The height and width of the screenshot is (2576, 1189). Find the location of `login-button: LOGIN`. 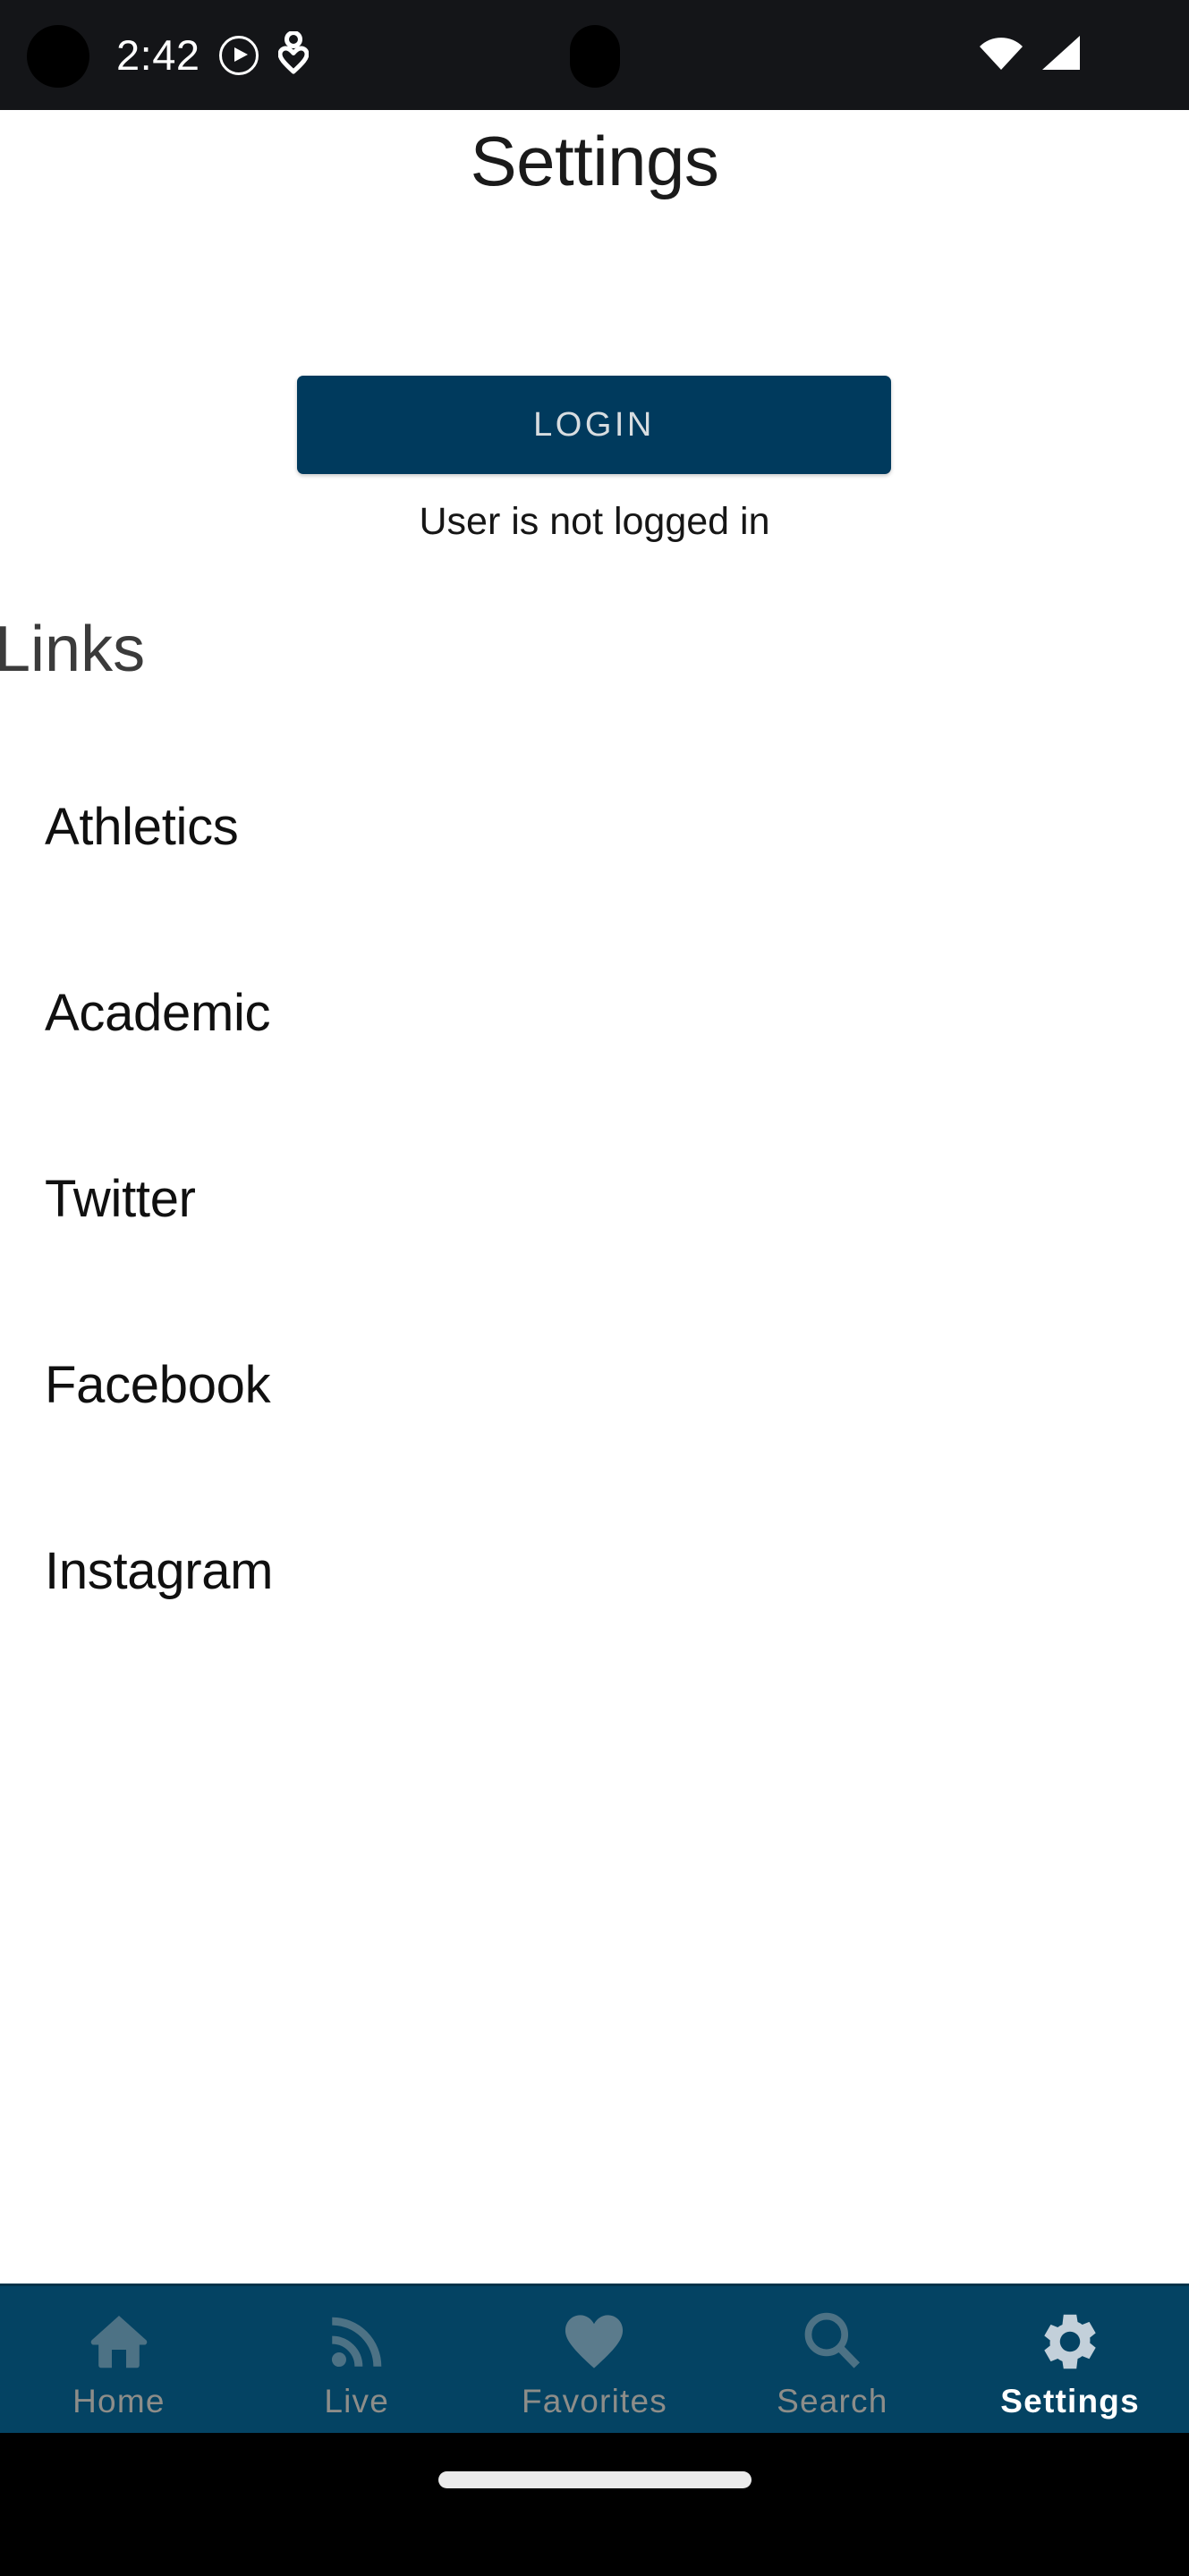

login-button: LOGIN is located at coordinates (594, 425).